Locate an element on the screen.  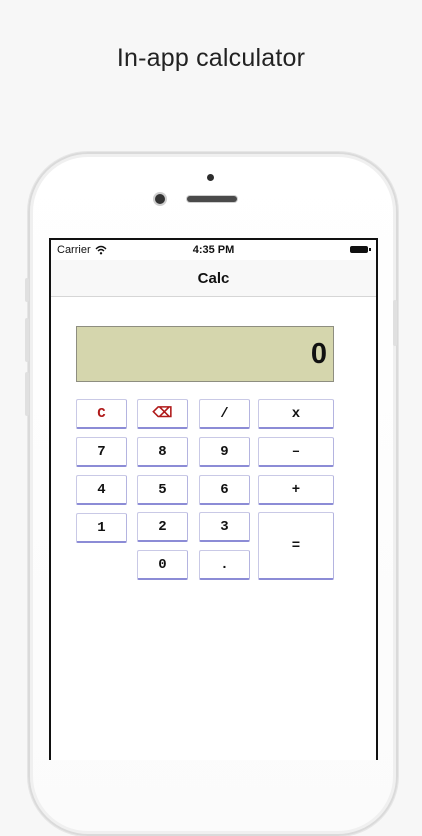
power-button is located at coordinates (395, 323).